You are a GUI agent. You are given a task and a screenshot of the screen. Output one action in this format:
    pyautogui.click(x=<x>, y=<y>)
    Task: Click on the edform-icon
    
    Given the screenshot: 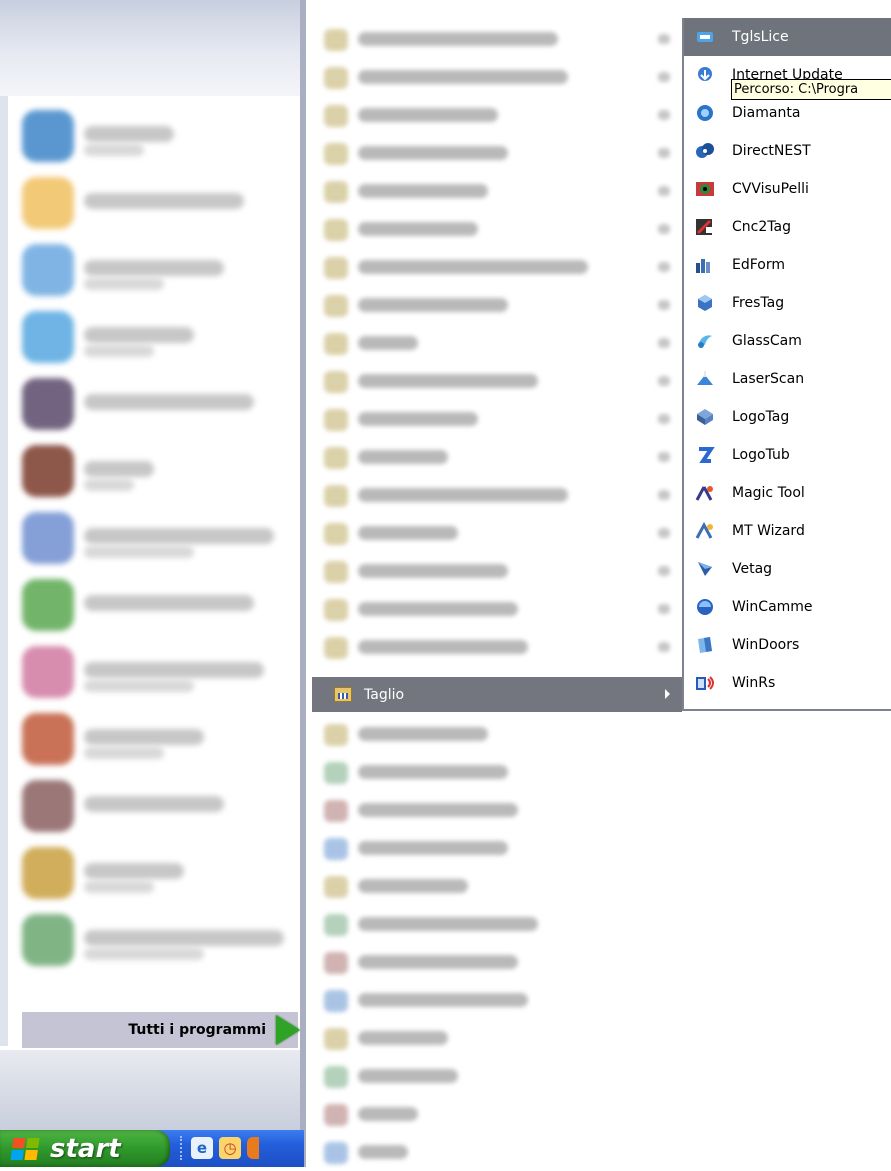 What is the action you would take?
    pyautogui.click(x=705, y=265)
    